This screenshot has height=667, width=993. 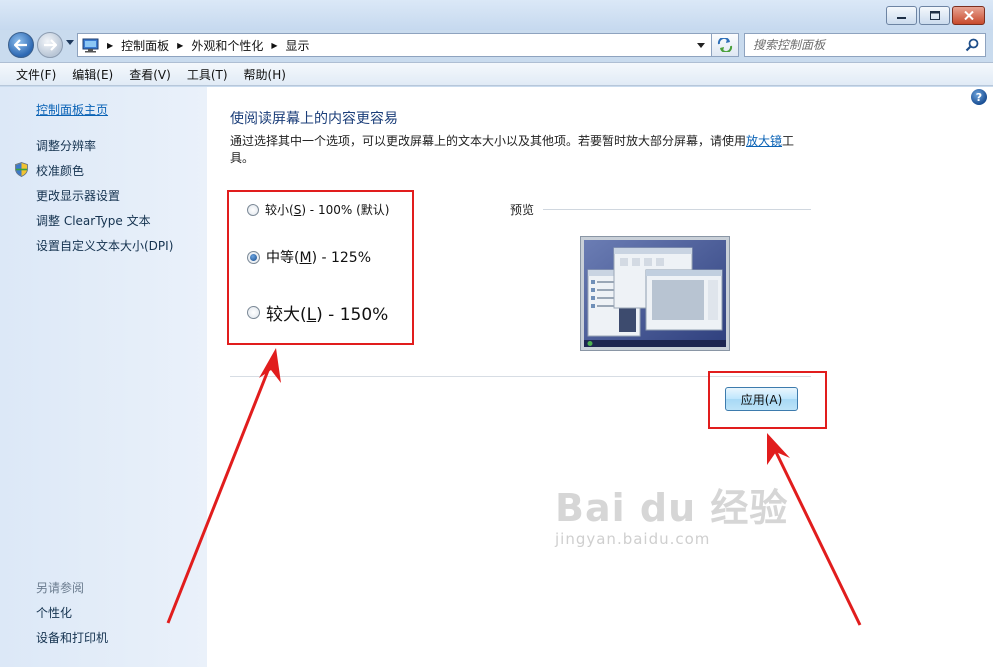 I want to click on radio-selected-dot, so click(x=253, y=257).